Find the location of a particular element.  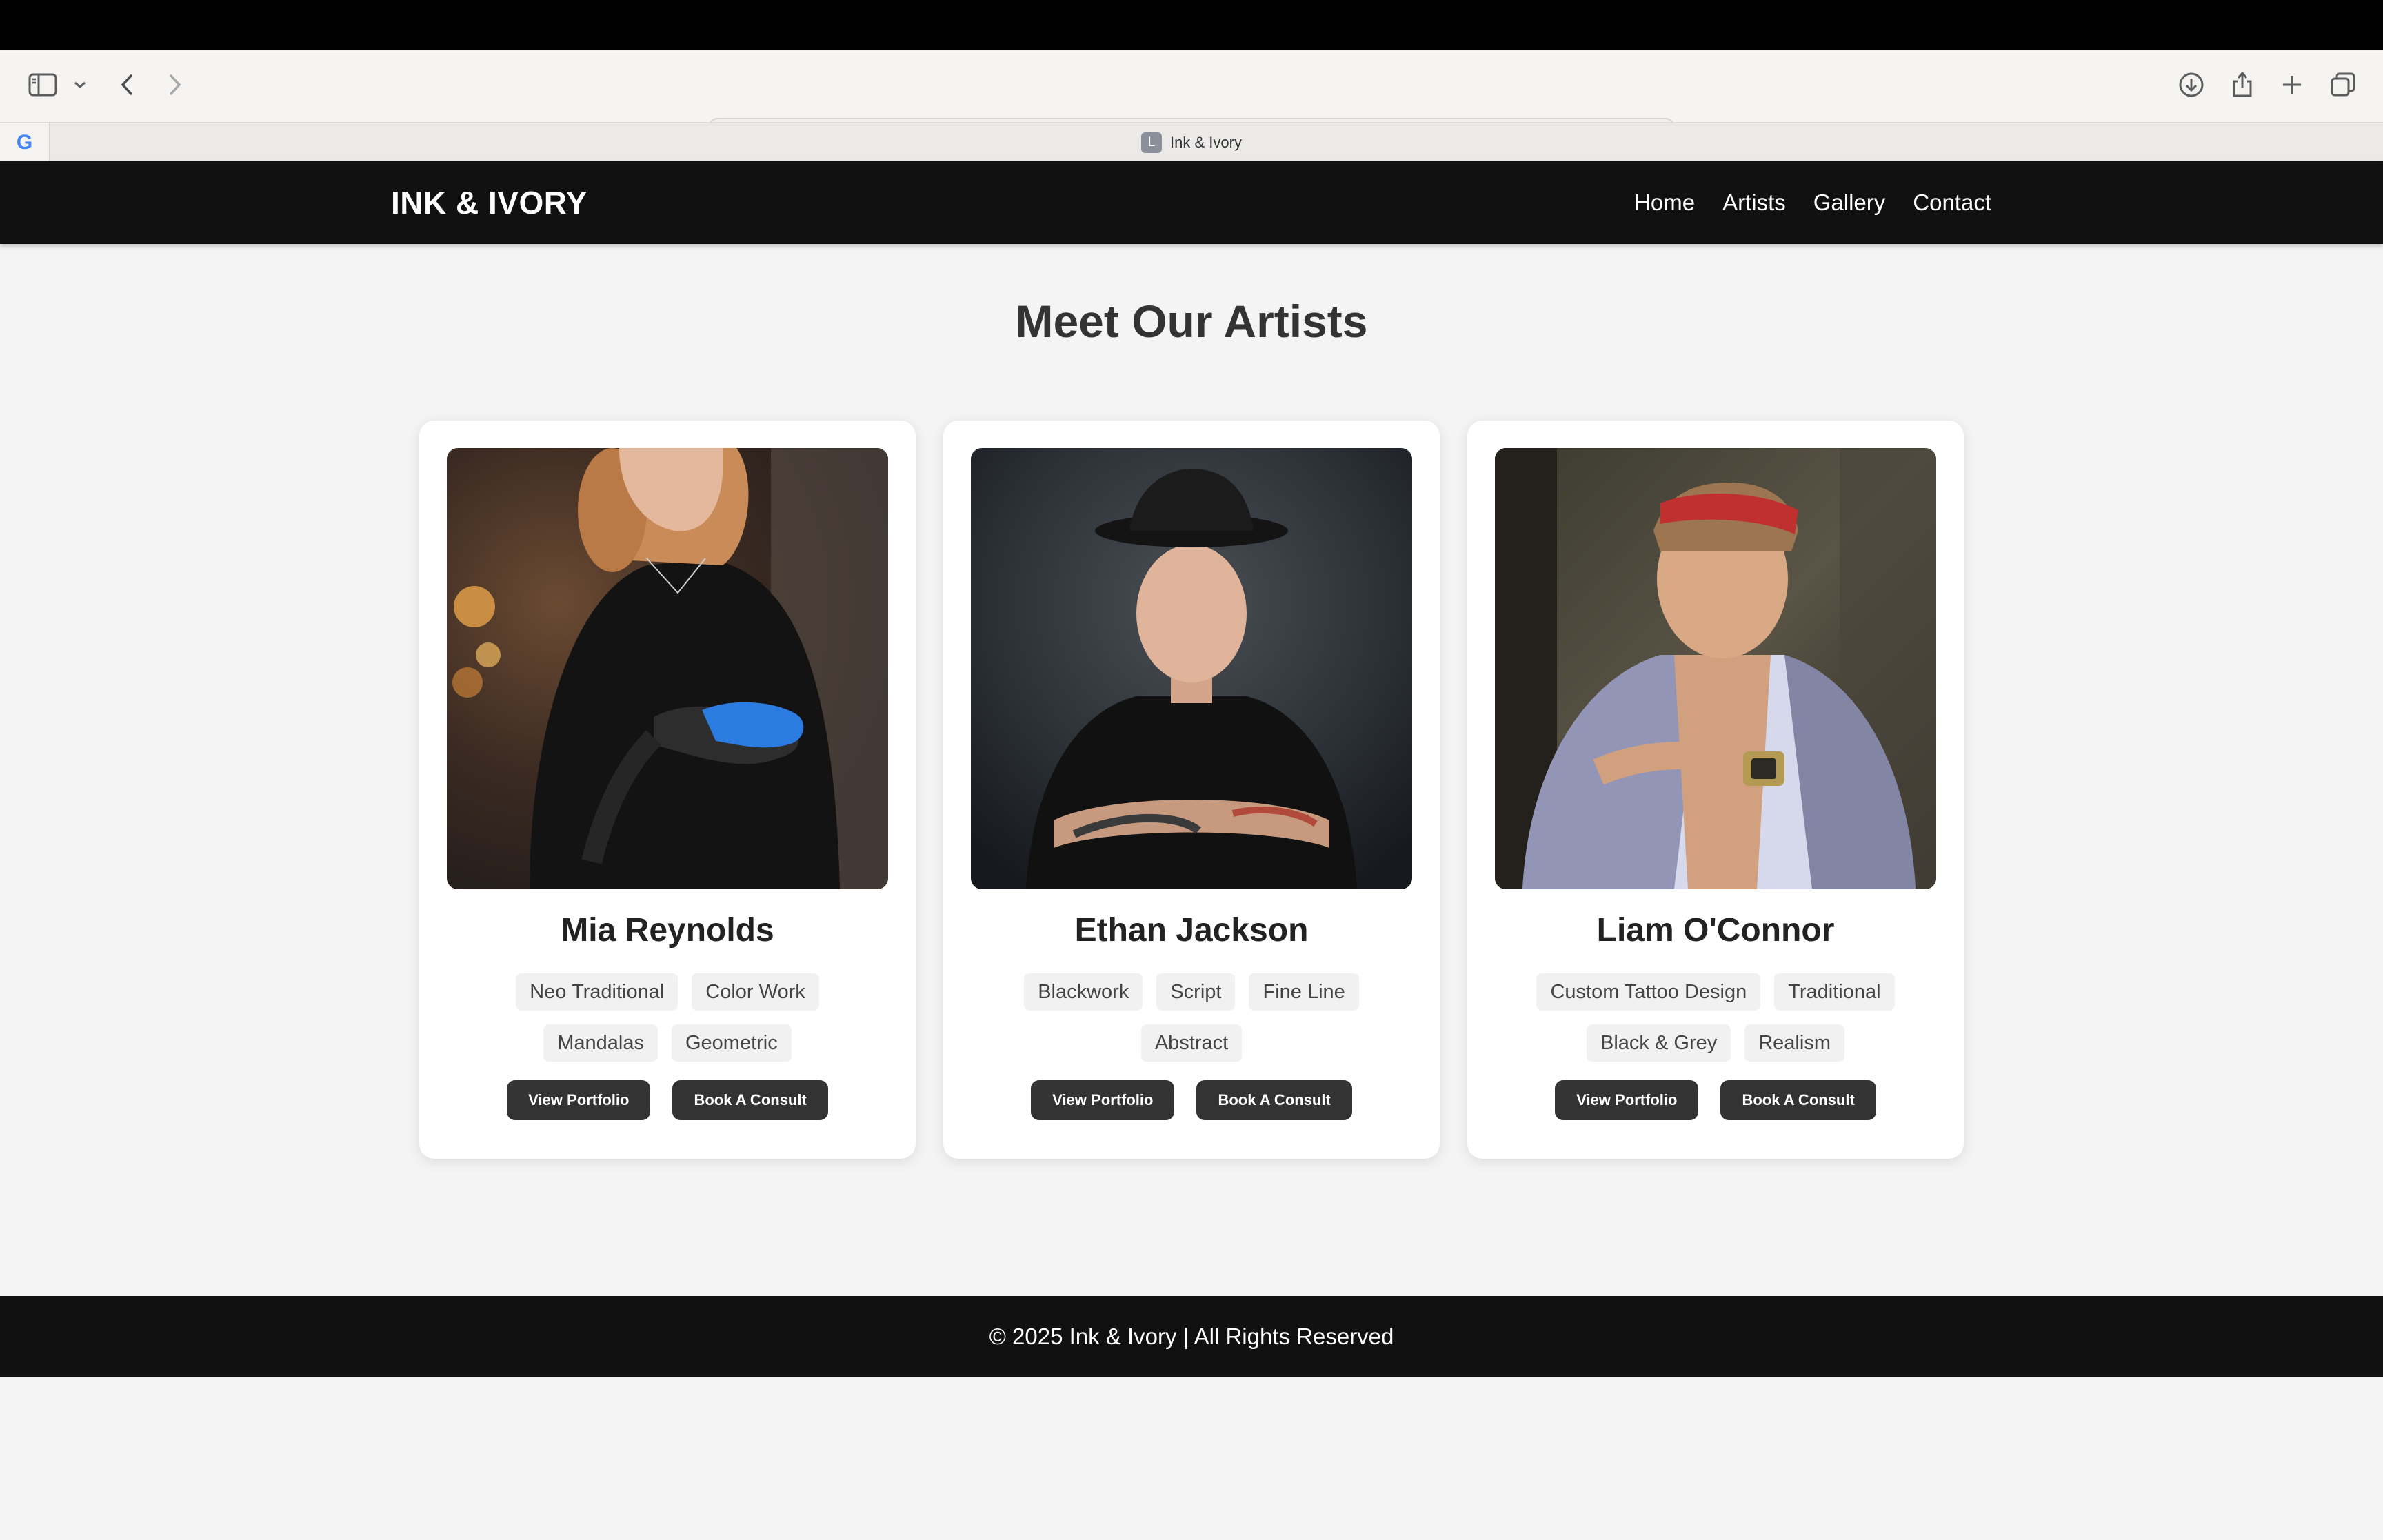

nav-gallery: Gallery is located at coordinates (1849, 203).